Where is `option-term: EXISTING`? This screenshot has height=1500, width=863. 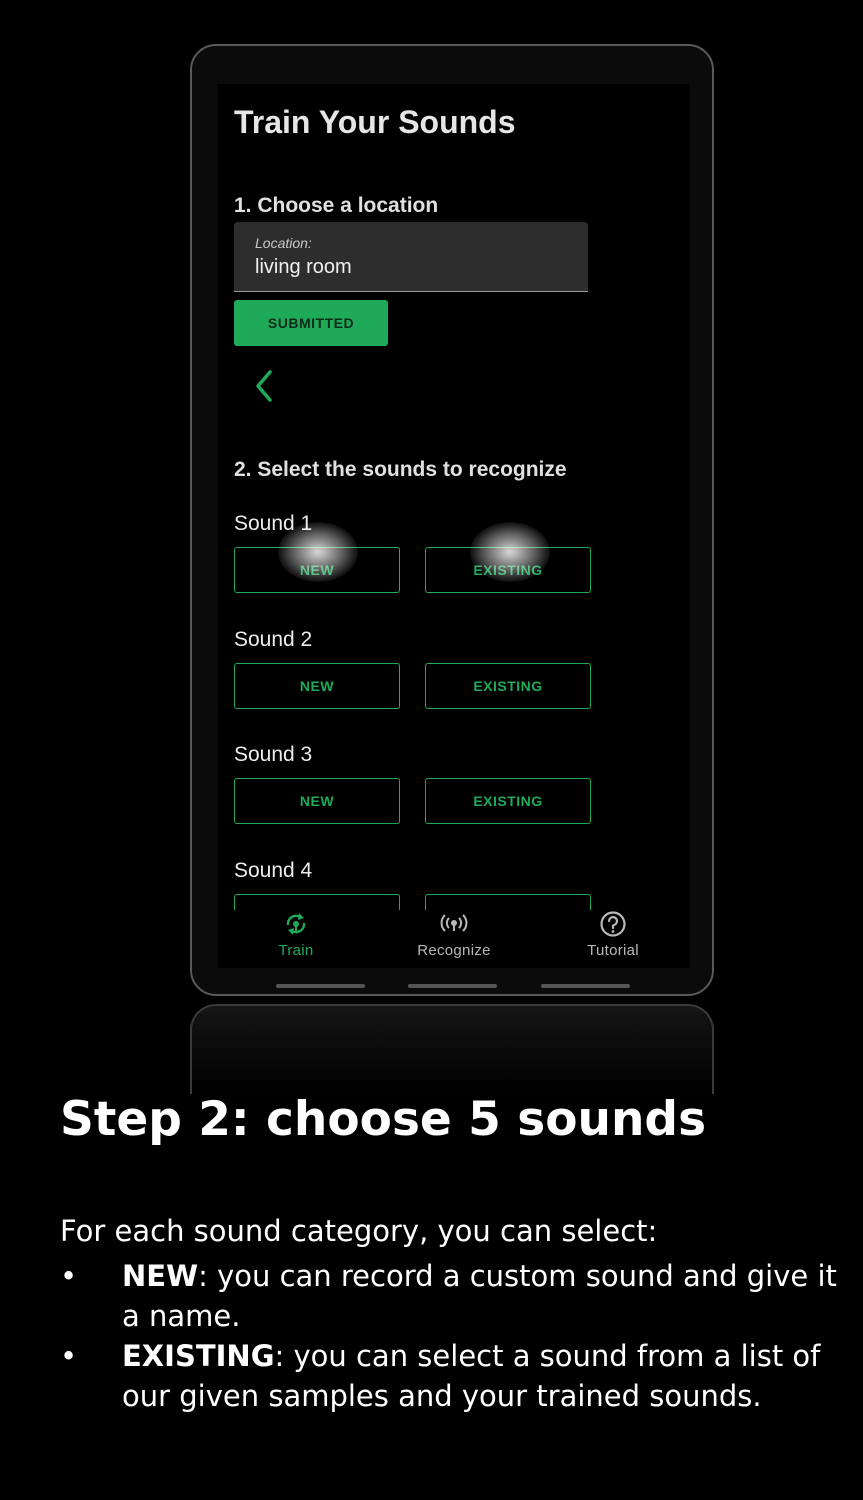 option-term: EXISTING is located at coordinates (198, 1356).